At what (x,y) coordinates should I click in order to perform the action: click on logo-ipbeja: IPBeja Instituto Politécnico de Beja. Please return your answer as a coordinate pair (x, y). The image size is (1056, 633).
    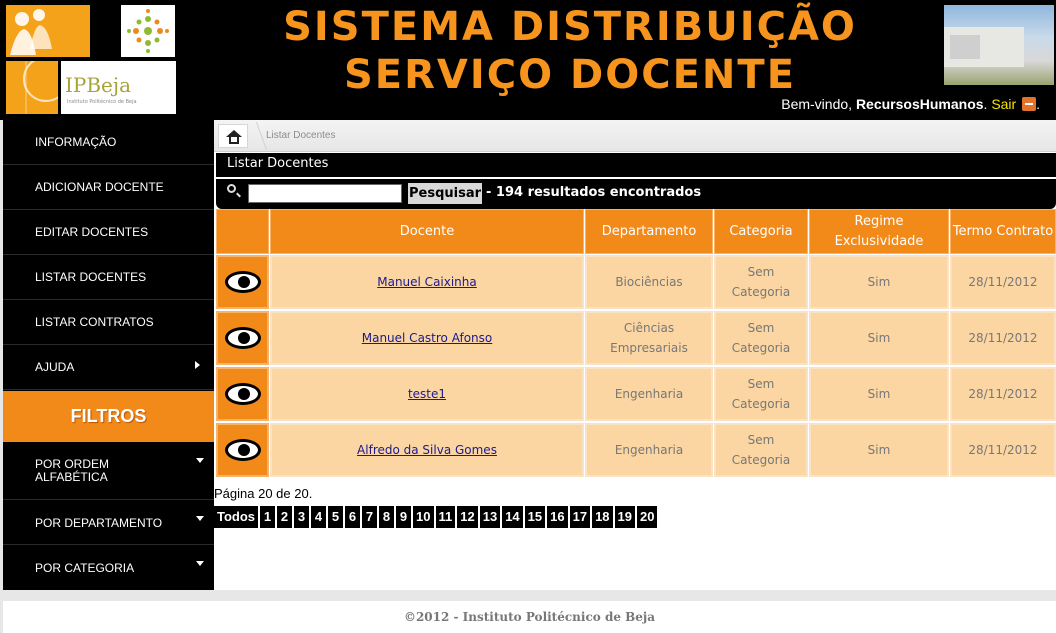
    Looking at the image, I should click on (118, 87).